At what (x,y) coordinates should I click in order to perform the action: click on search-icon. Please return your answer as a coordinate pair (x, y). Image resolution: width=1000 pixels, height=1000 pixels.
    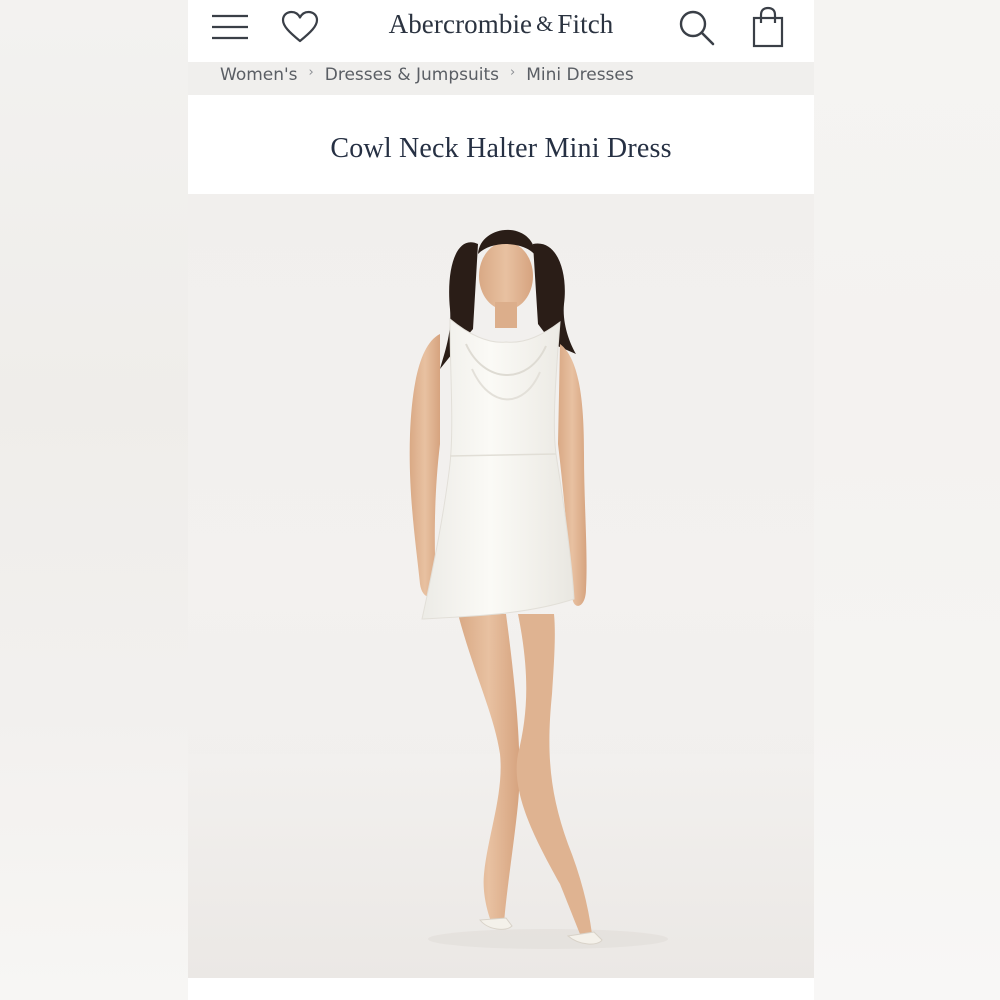
    Looking at the image, I should click on (697, 28).